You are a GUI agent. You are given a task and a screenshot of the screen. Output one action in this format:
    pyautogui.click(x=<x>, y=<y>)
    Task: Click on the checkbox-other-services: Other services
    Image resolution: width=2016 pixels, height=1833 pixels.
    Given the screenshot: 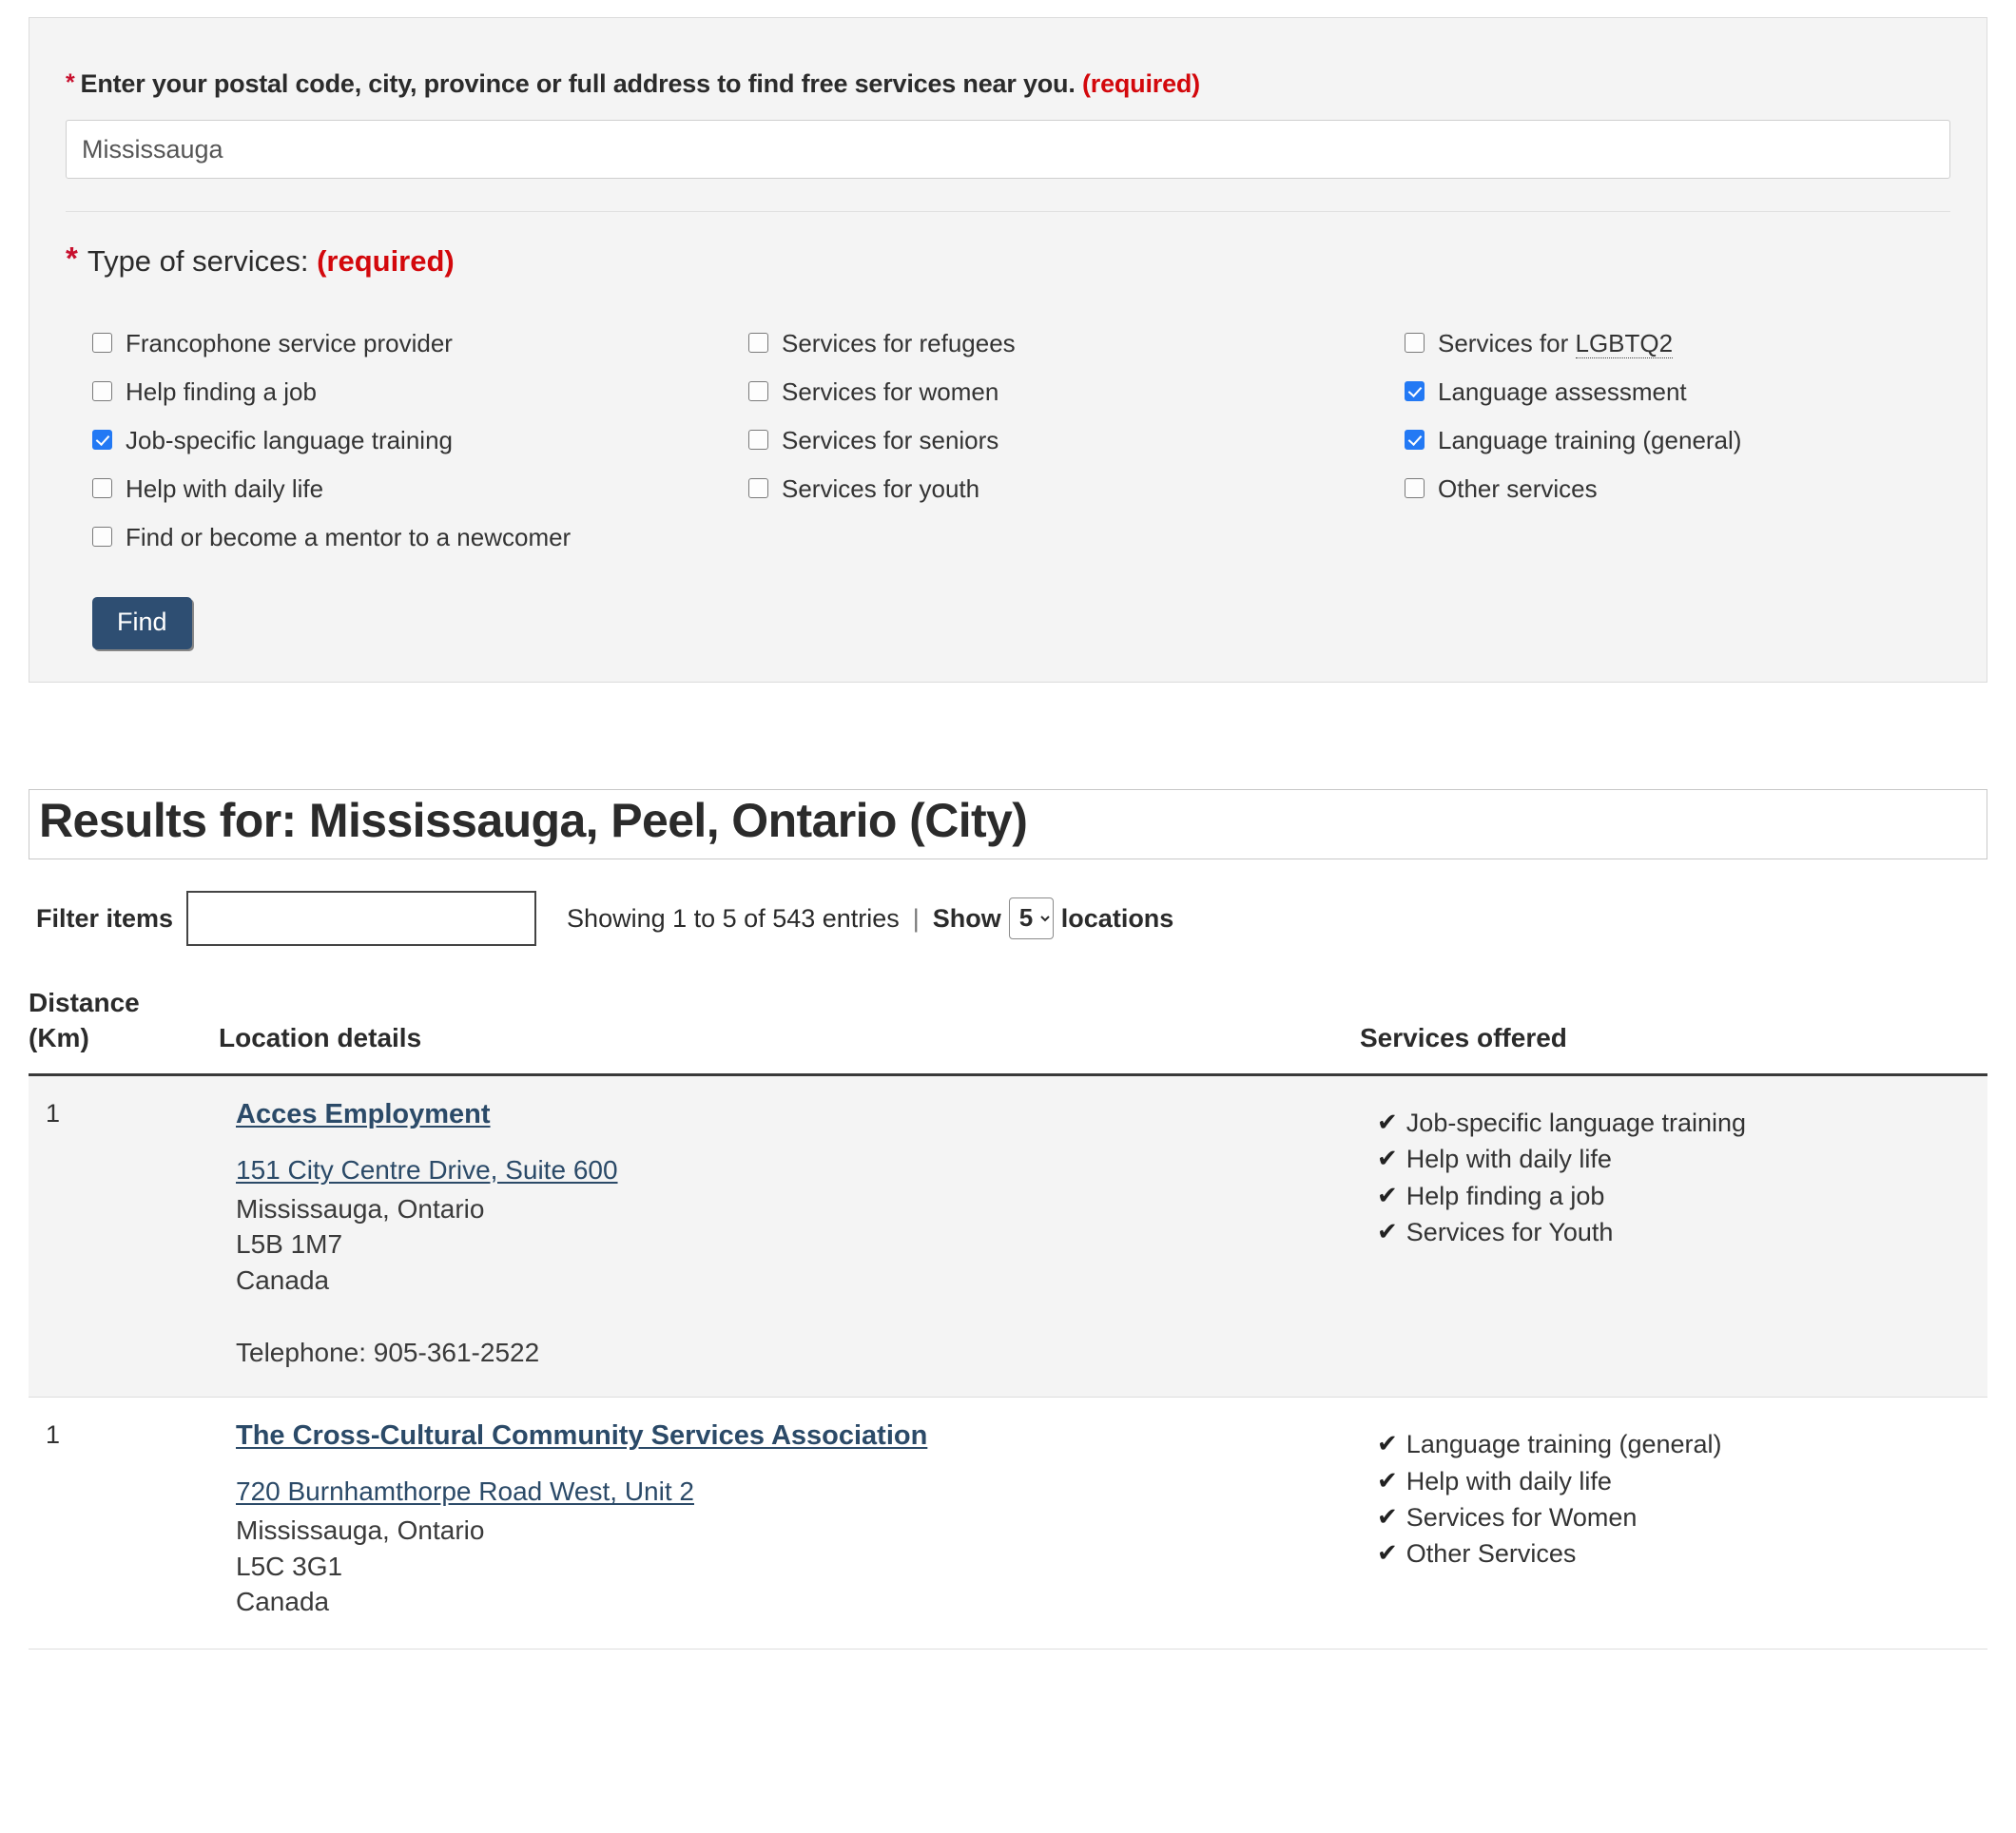 What is the action you would take?
    pyautogui.click(x=1678, y=488)
    